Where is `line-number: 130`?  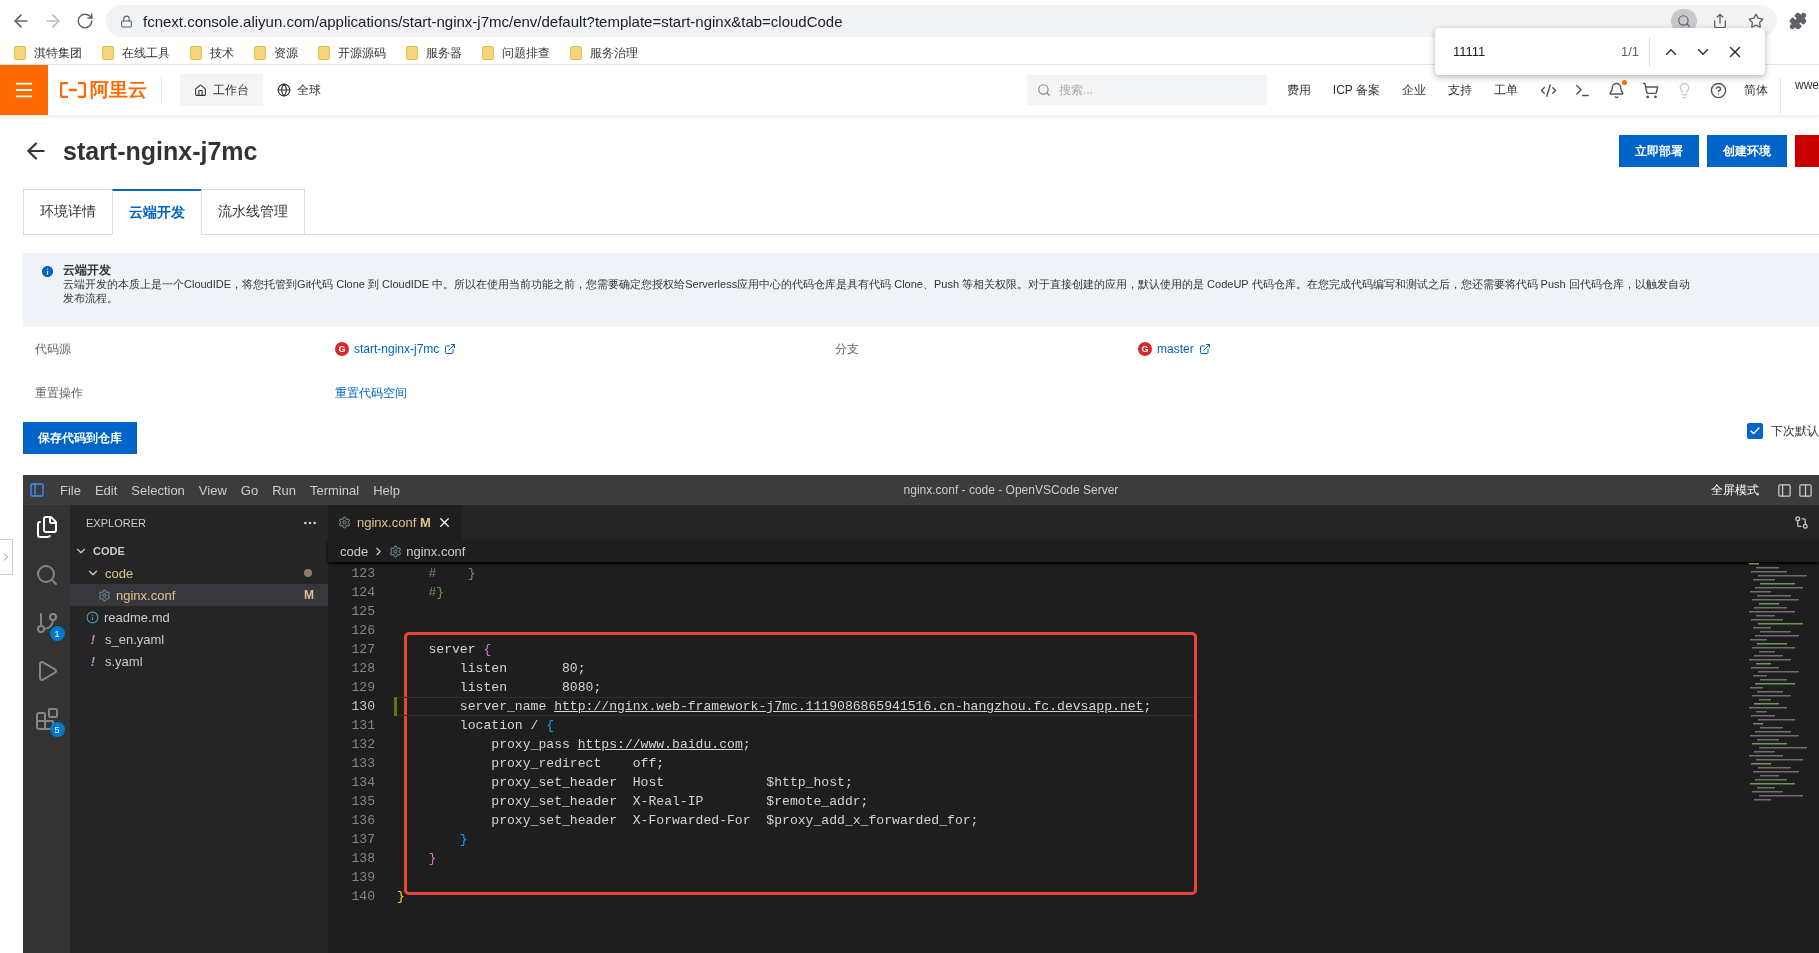
line-number: 130 is located at coordinates (363, 707).